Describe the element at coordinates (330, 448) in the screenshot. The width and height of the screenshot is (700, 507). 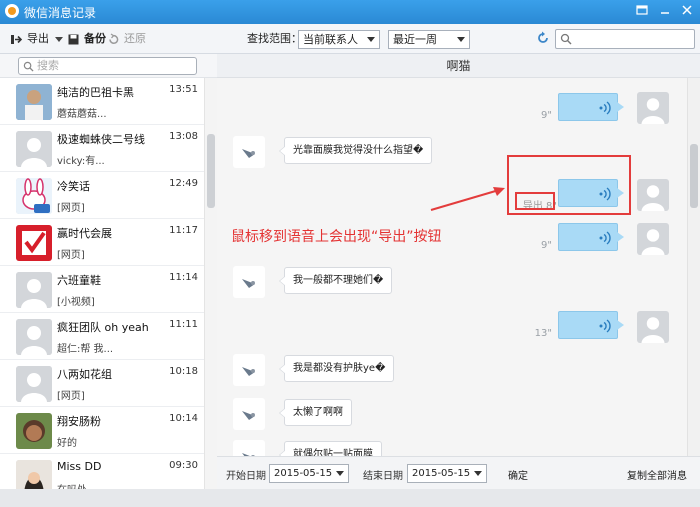
I see `text-message: 就偶尔贴一贴面膜` at that location.